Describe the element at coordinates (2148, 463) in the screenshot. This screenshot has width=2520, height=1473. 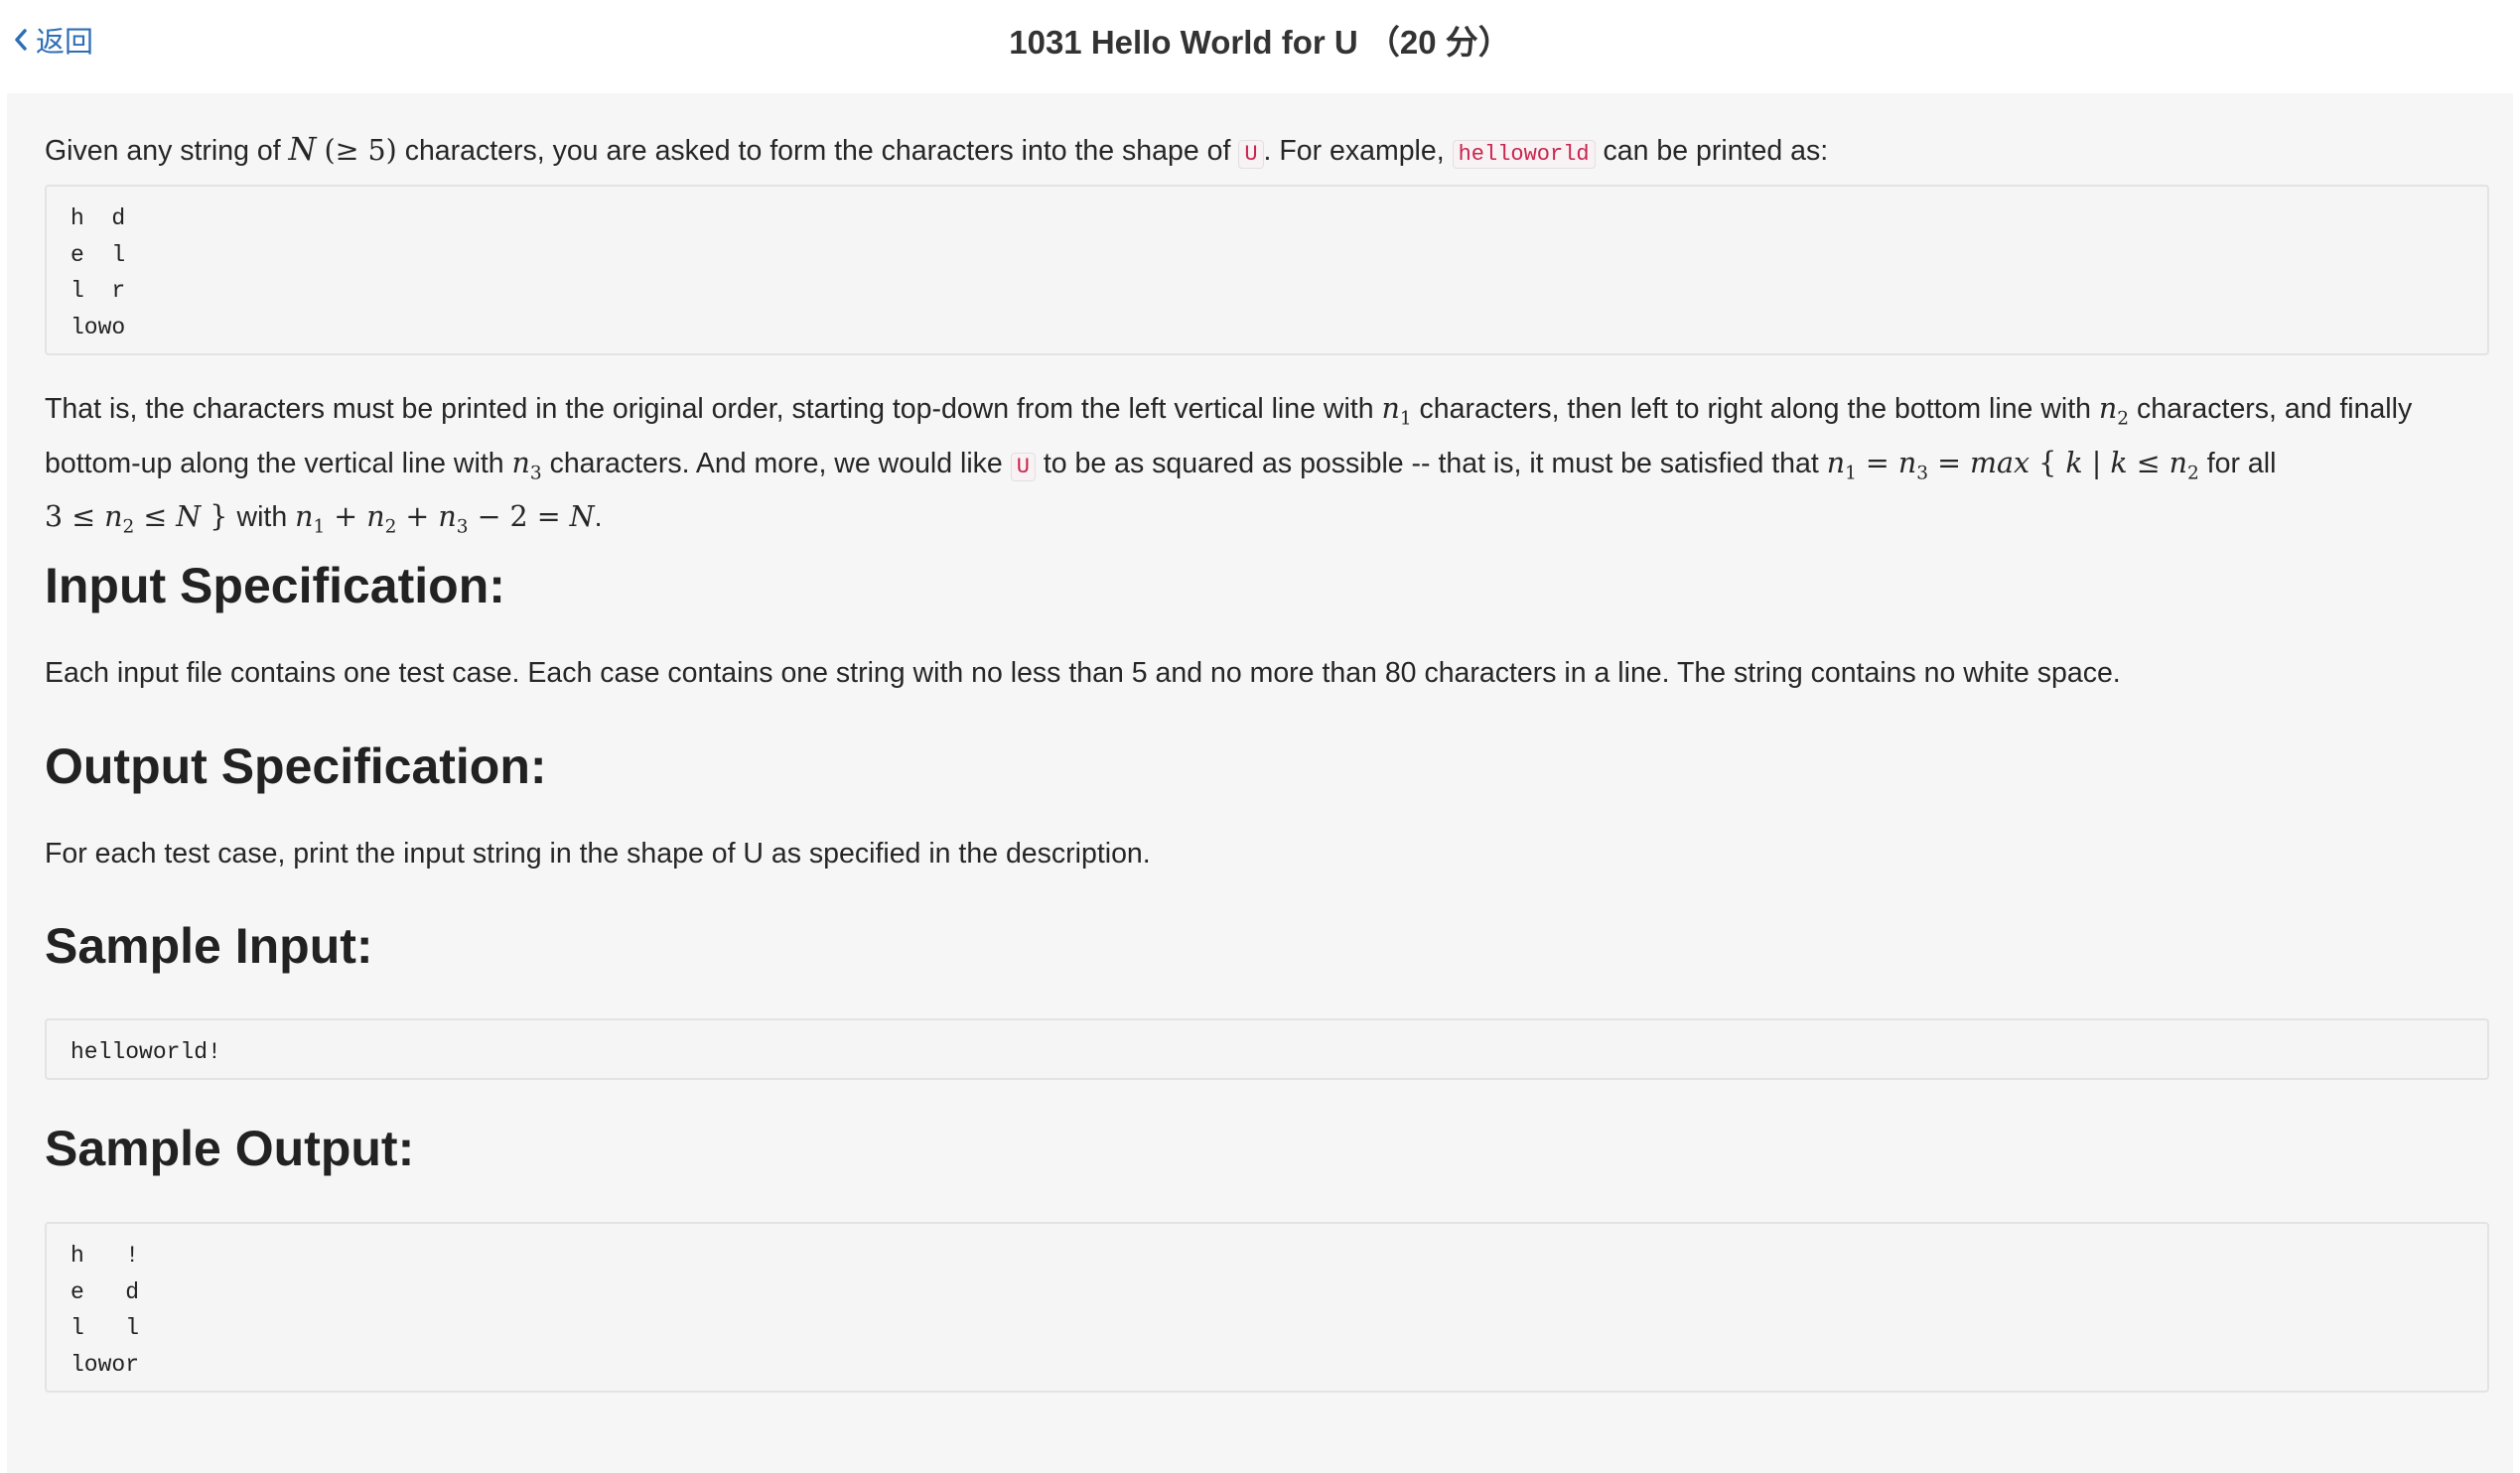
I see `math-le: ≤` at that location.